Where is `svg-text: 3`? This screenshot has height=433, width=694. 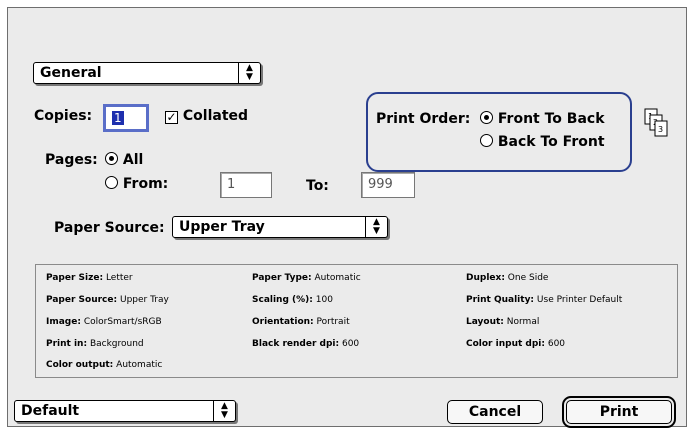 svg-text: 3 is located at coordinates (660, 129).